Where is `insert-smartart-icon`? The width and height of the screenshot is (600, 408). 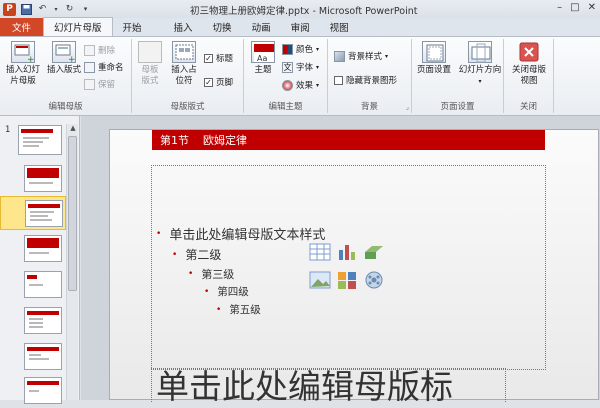
insert-smartart-icon is located at coordinates (374, 252).